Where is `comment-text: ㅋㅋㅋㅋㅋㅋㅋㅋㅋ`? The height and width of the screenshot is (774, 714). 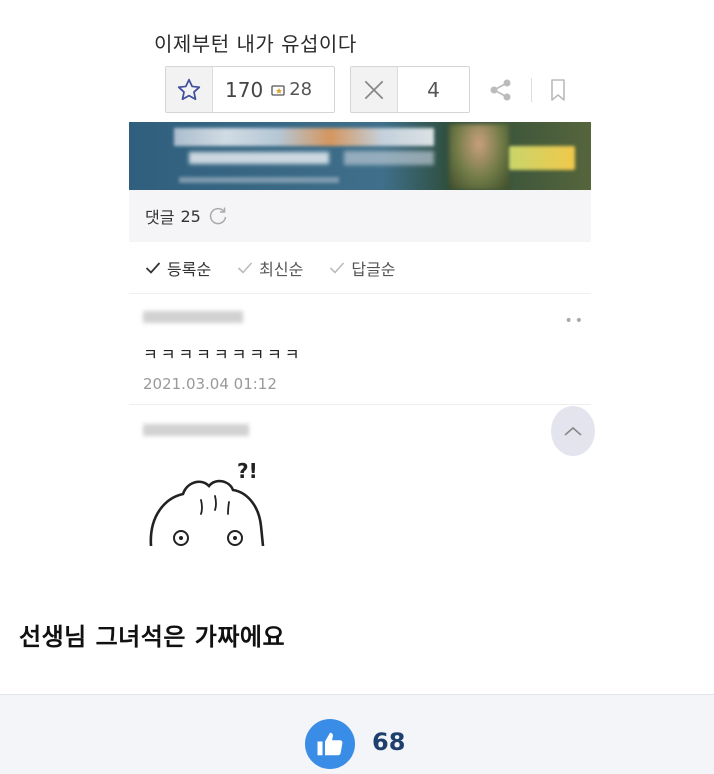
comment-text: ㅋㅋㅋㅋㅋㅋㅋㅋㅋ is located at coordinates (223, 354).